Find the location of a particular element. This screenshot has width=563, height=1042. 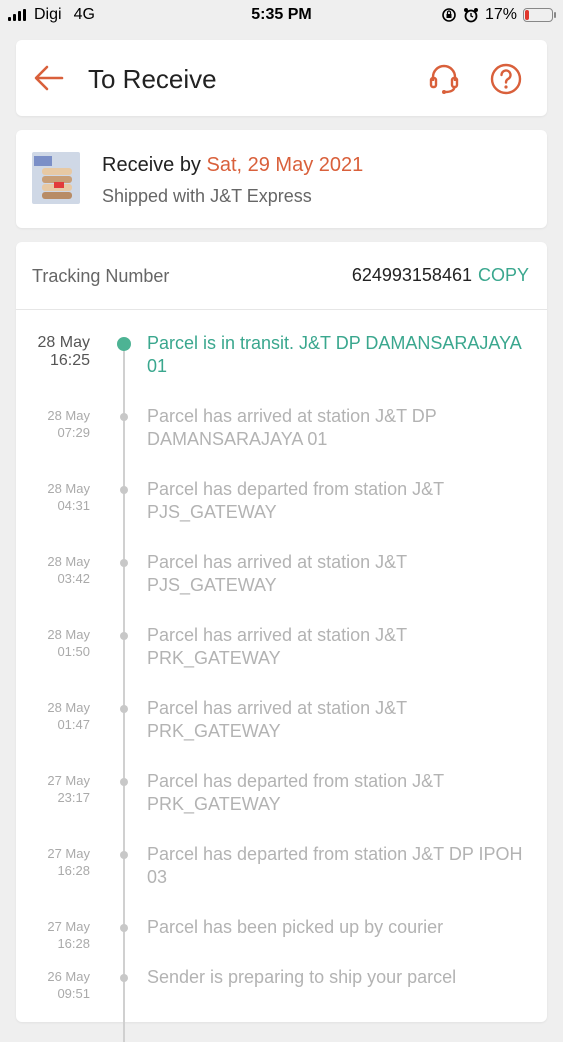

event-description: Parcel has been picked up by courier is located at coordinates (295, 927).